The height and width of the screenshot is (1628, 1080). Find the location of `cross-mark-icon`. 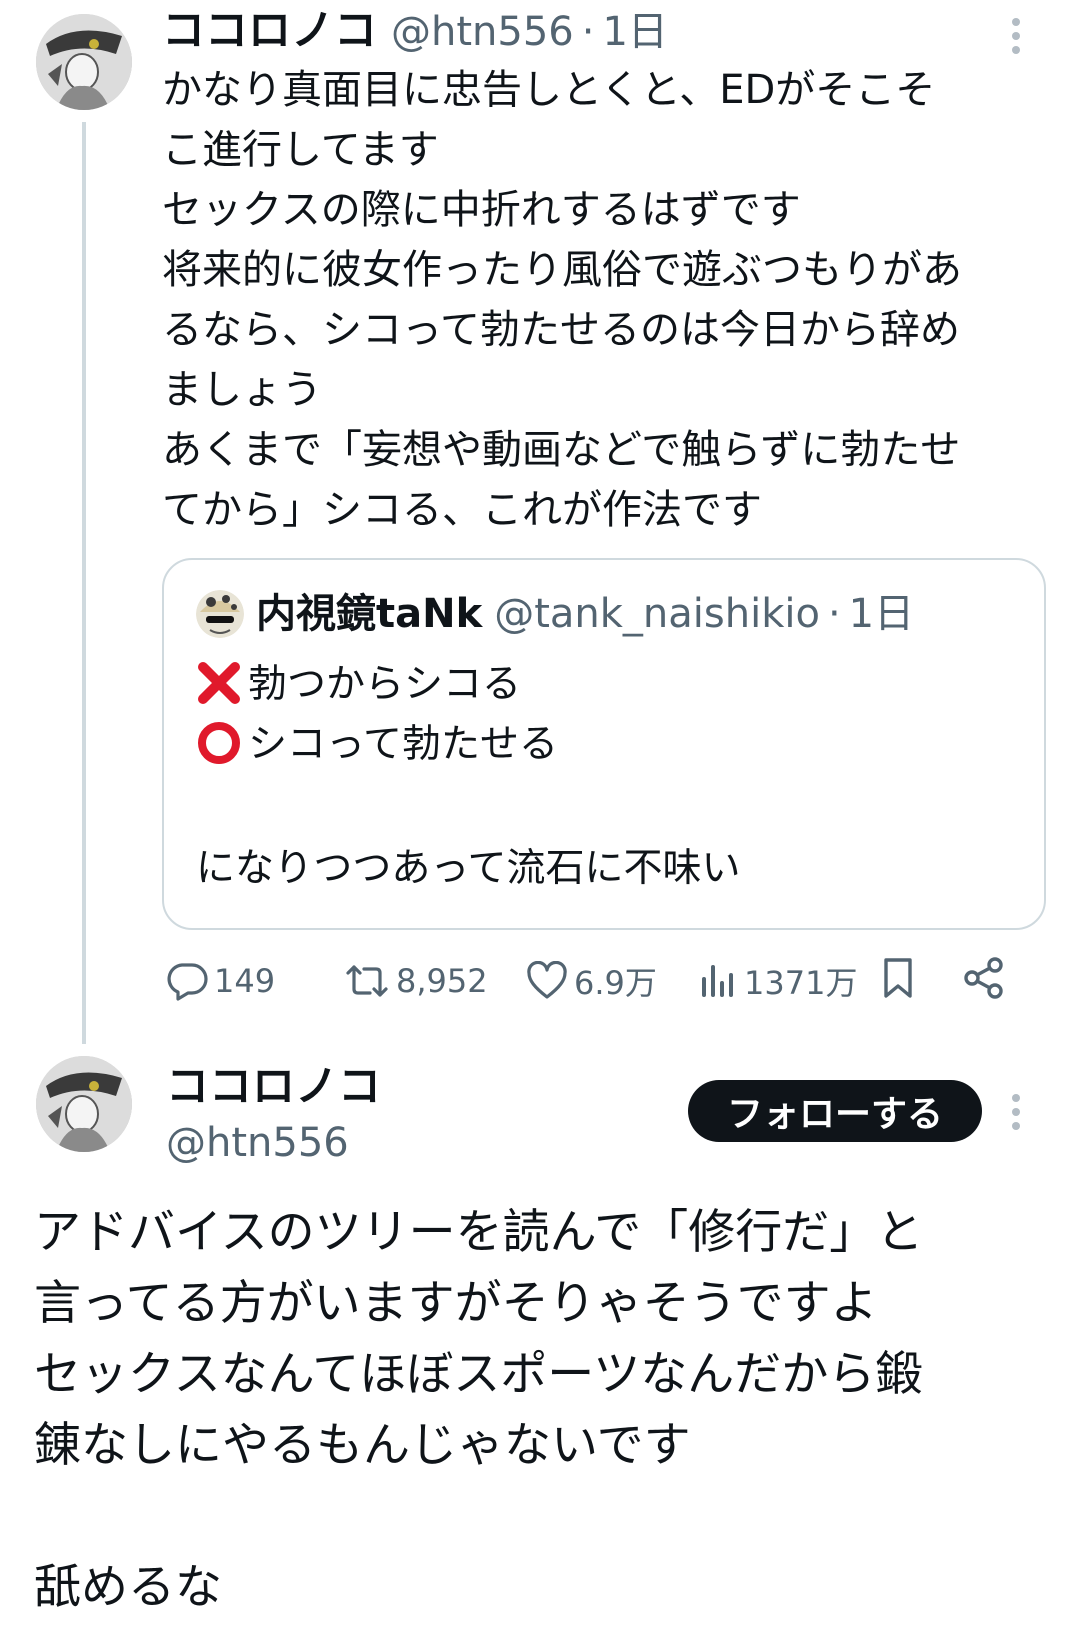

cross-mark-icon is located at coordinates (219, 685).